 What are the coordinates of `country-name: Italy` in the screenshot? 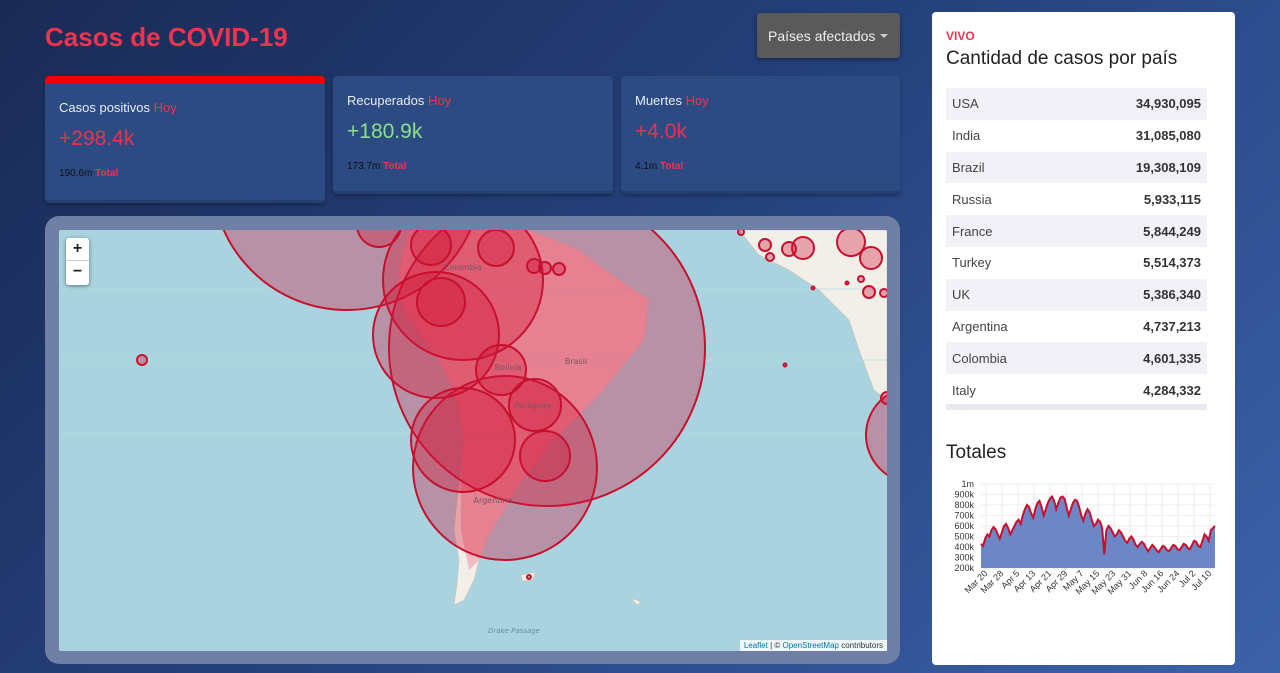 It's located at (964, 390).